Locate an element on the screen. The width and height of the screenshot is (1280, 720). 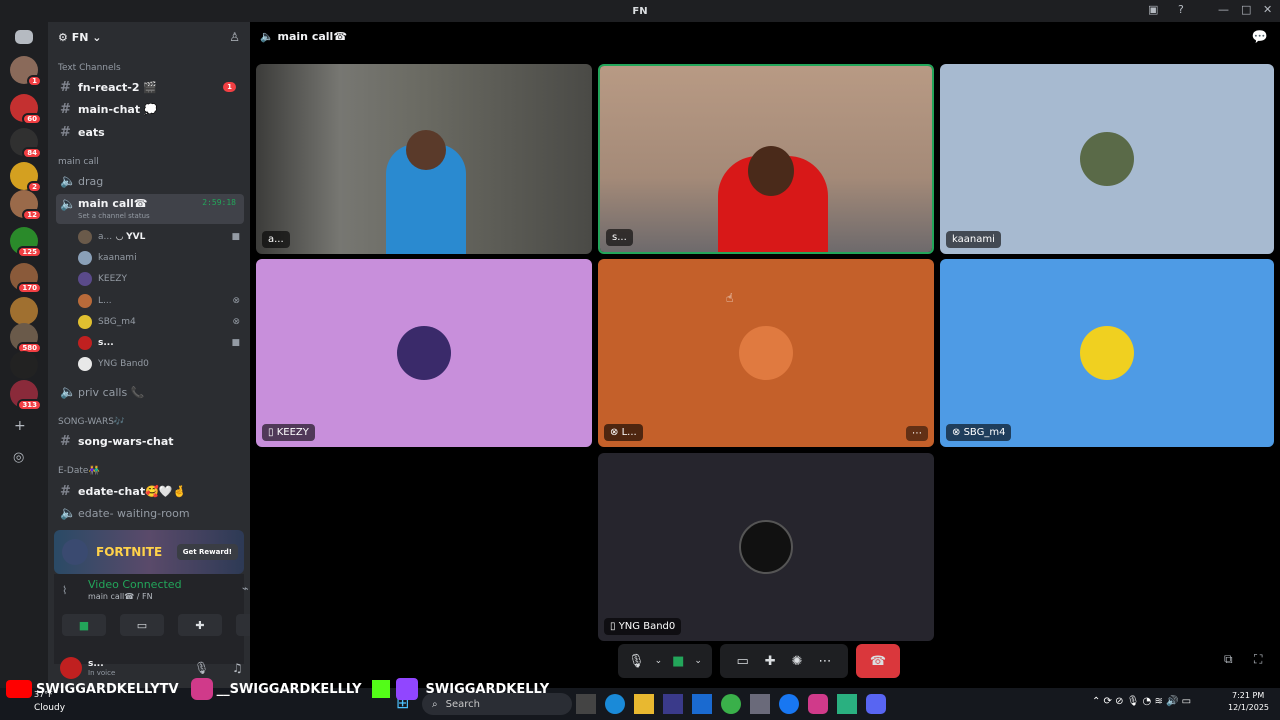
category-text-channels: Text Channels is located at coordinates (89, 68).